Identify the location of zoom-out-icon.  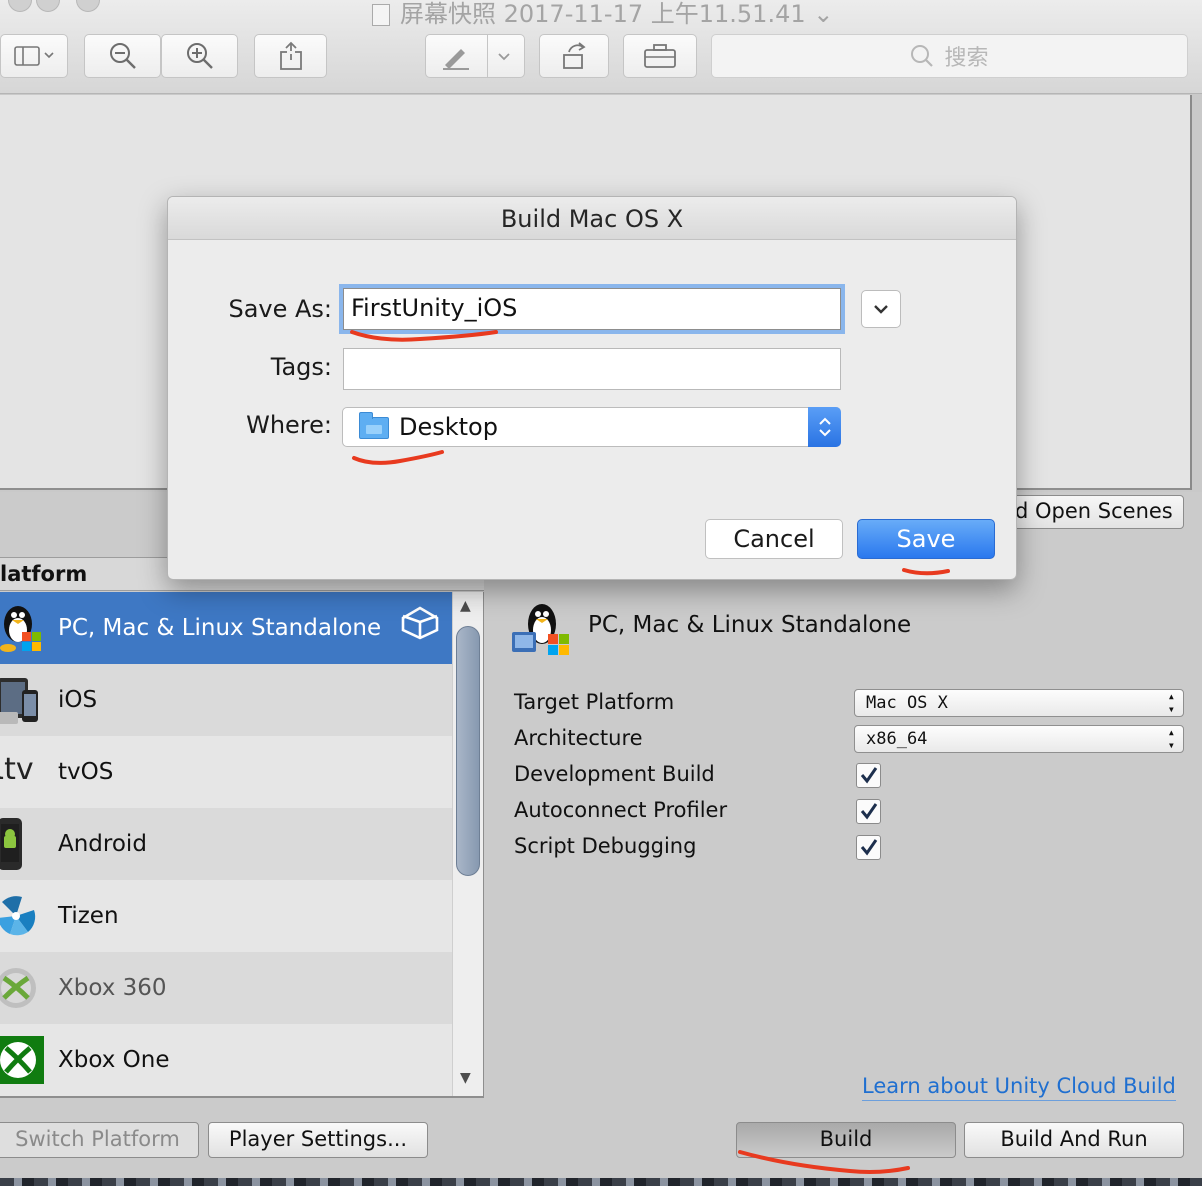
(122, 56).